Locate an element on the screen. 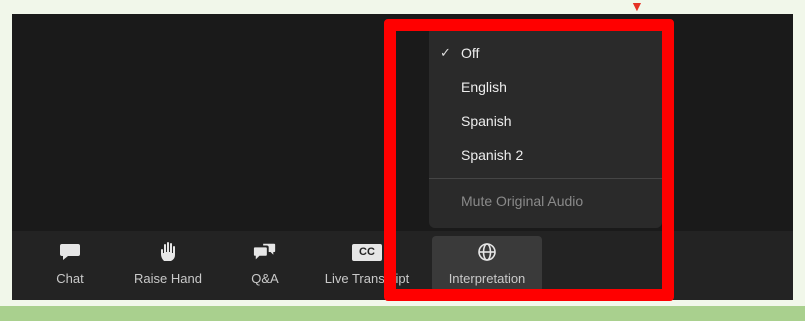 Image resolution: width=805 pixels, height=321 pixels. raise-hand-icon is located at coordinates (168, 252).